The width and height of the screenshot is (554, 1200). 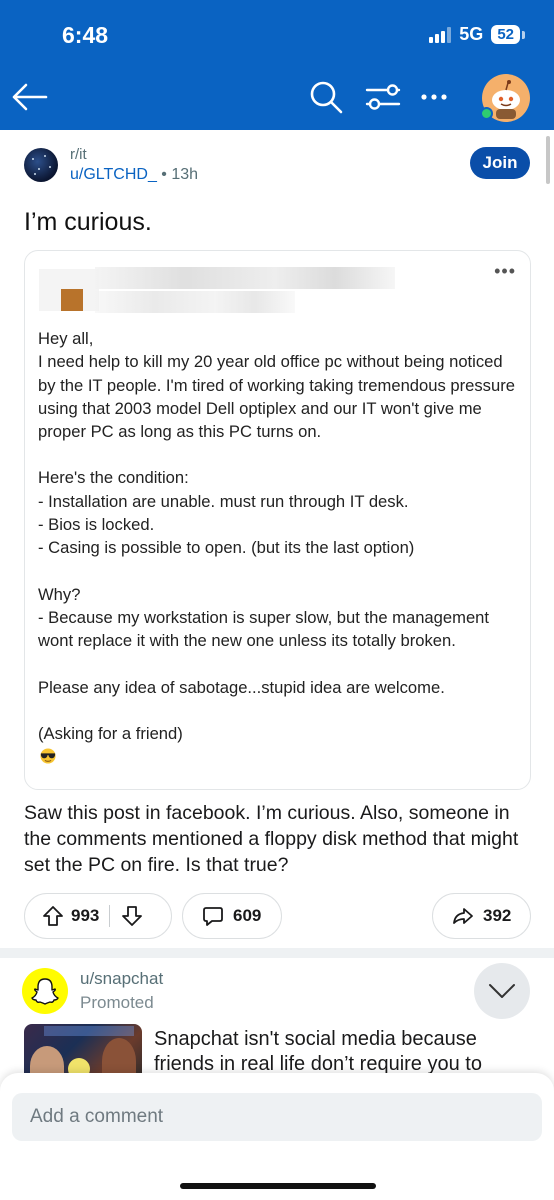 What do you see at coordinates (117, 1002) in the screenshot?
I see `promoted-label: Promoted` at bounding box center [117, 1002].